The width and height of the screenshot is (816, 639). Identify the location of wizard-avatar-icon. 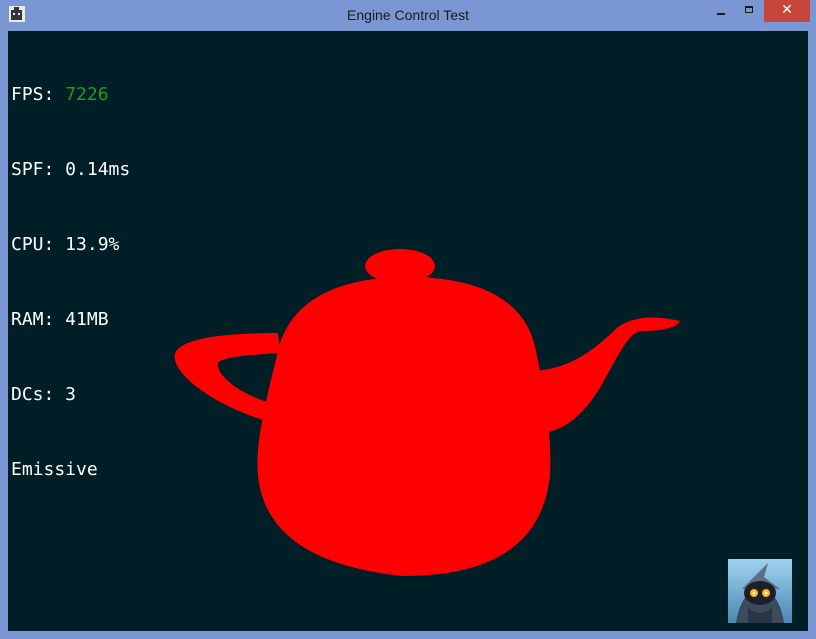
(760, 591).